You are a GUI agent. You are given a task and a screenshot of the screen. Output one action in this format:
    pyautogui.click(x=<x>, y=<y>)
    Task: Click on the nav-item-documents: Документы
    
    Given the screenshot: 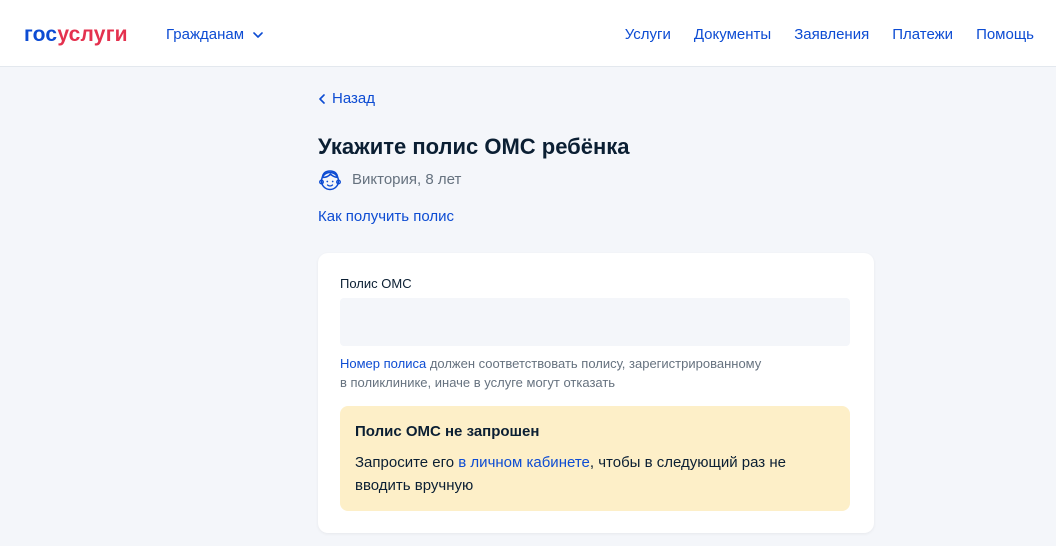 What is the action you would take?
    pyautogui.click(x=732, y=35)
    